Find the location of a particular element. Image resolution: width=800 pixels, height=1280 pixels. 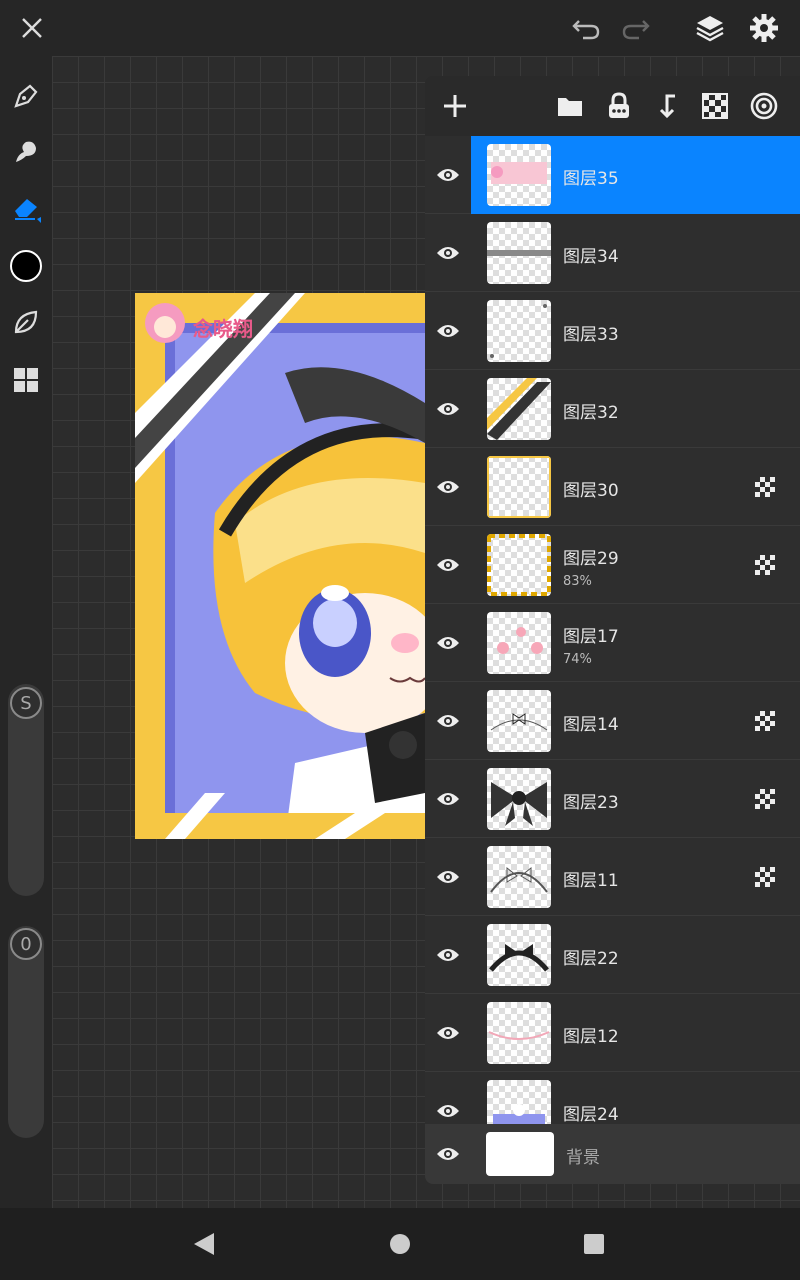

folder-icon is located at coordinates (570, 106).